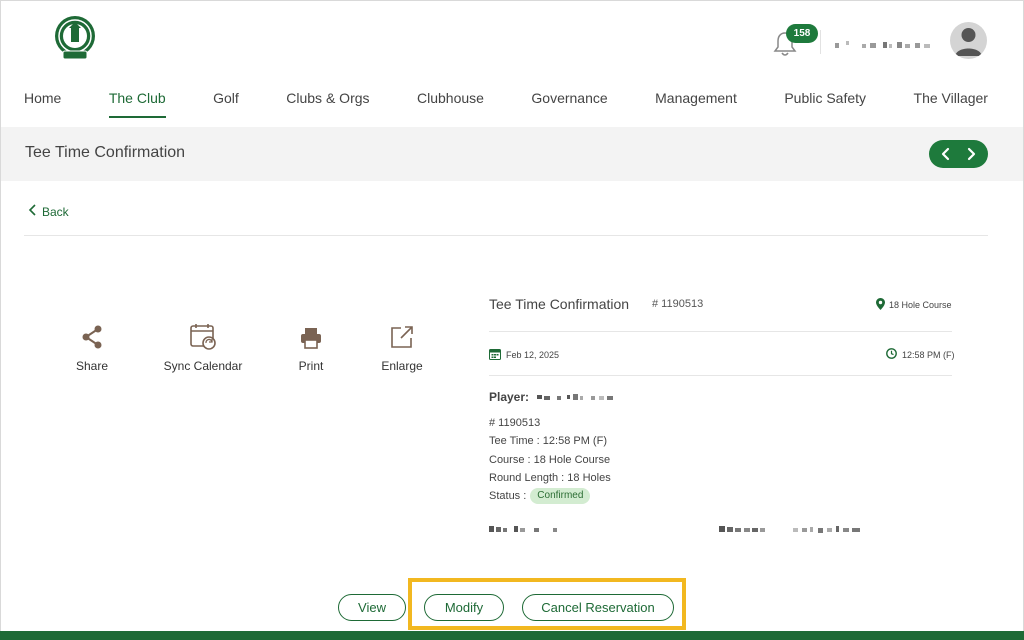 The height and width of the screenshot is (640, 1024). What do you see at coordinates (578, 397) in the screenshot?
I see `player-name-redacted` at bounding box center [578, 397].